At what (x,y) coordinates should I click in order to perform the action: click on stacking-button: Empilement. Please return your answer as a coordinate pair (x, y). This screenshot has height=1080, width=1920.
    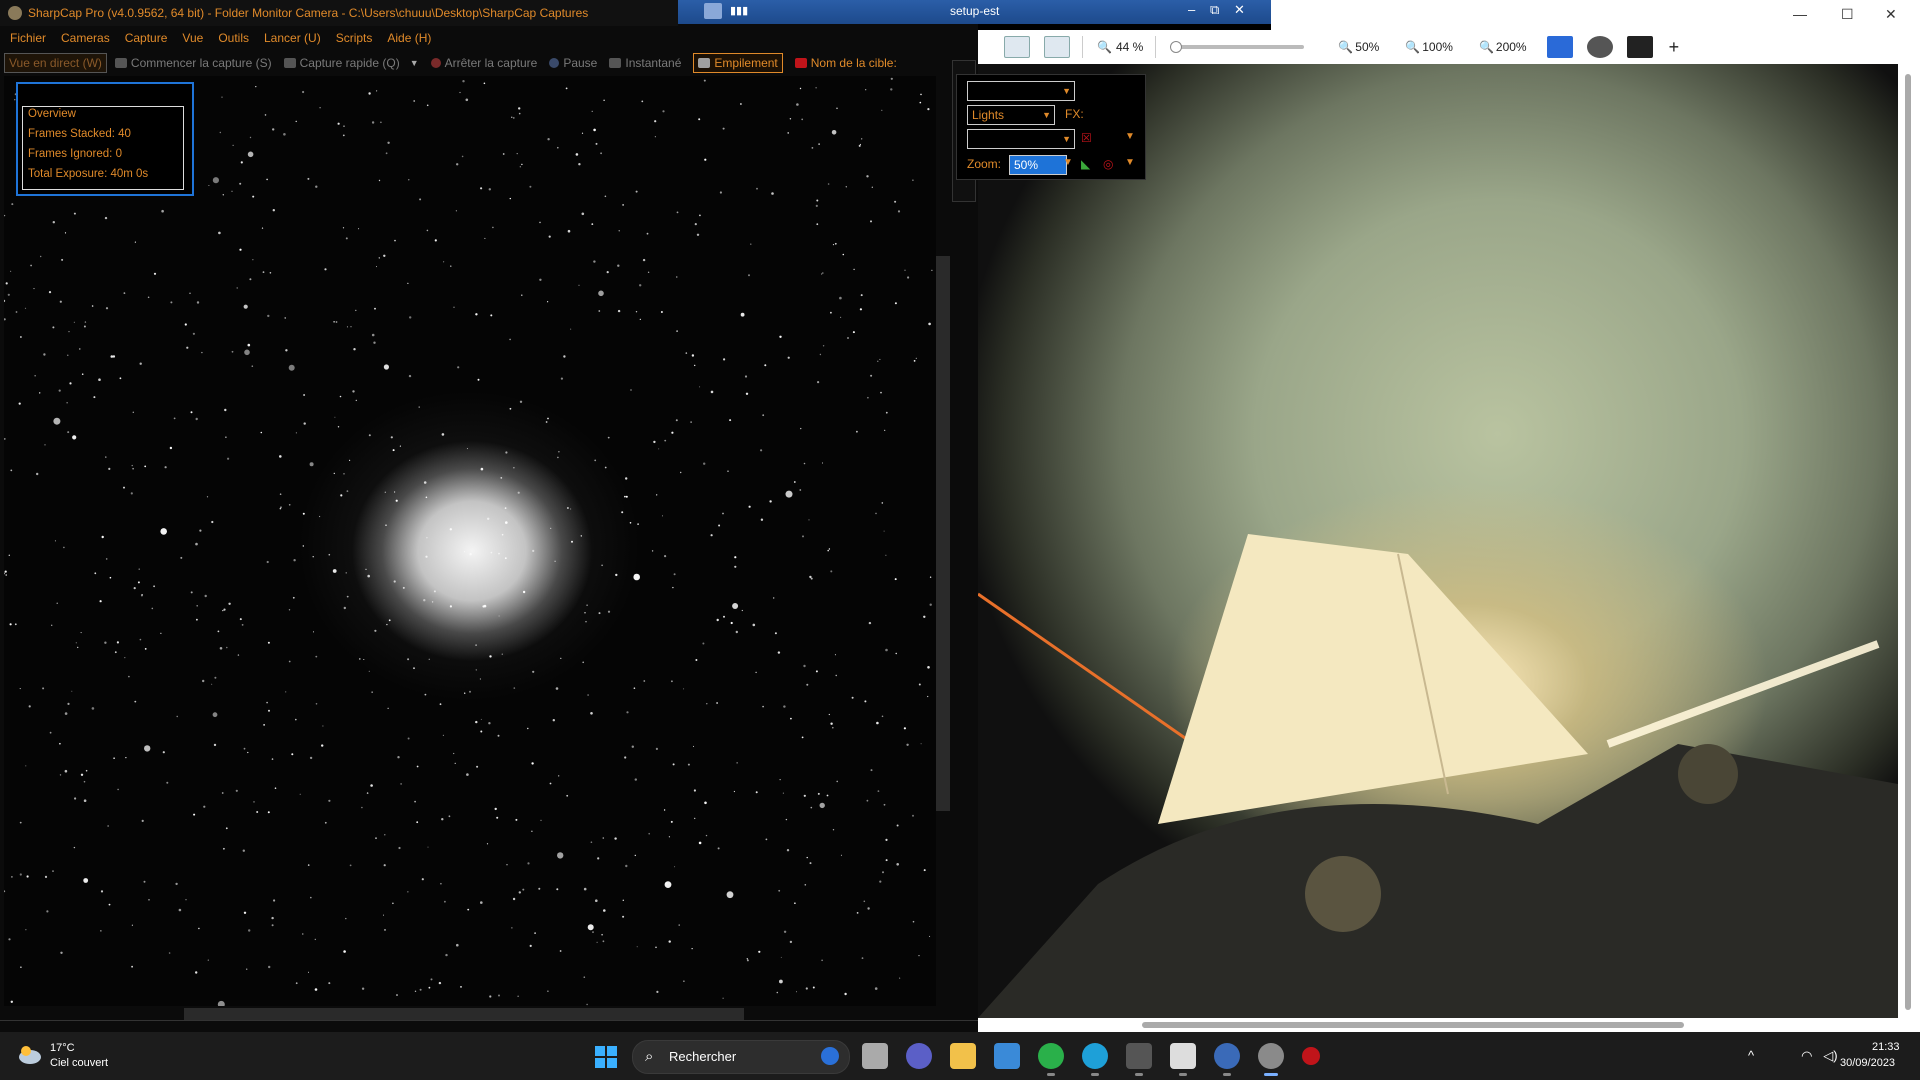
    Looking at the image, I should click on (738, 63).